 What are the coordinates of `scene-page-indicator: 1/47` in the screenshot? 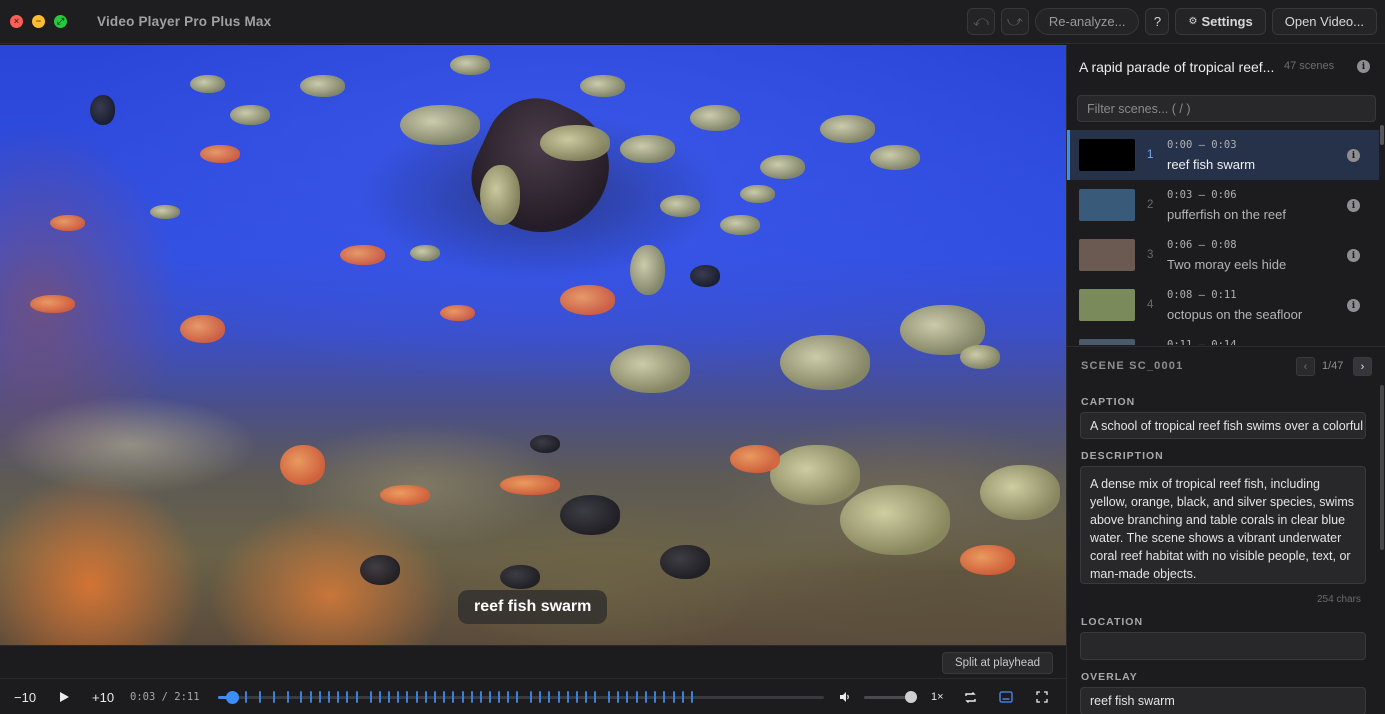 It's located at (1333, 366).